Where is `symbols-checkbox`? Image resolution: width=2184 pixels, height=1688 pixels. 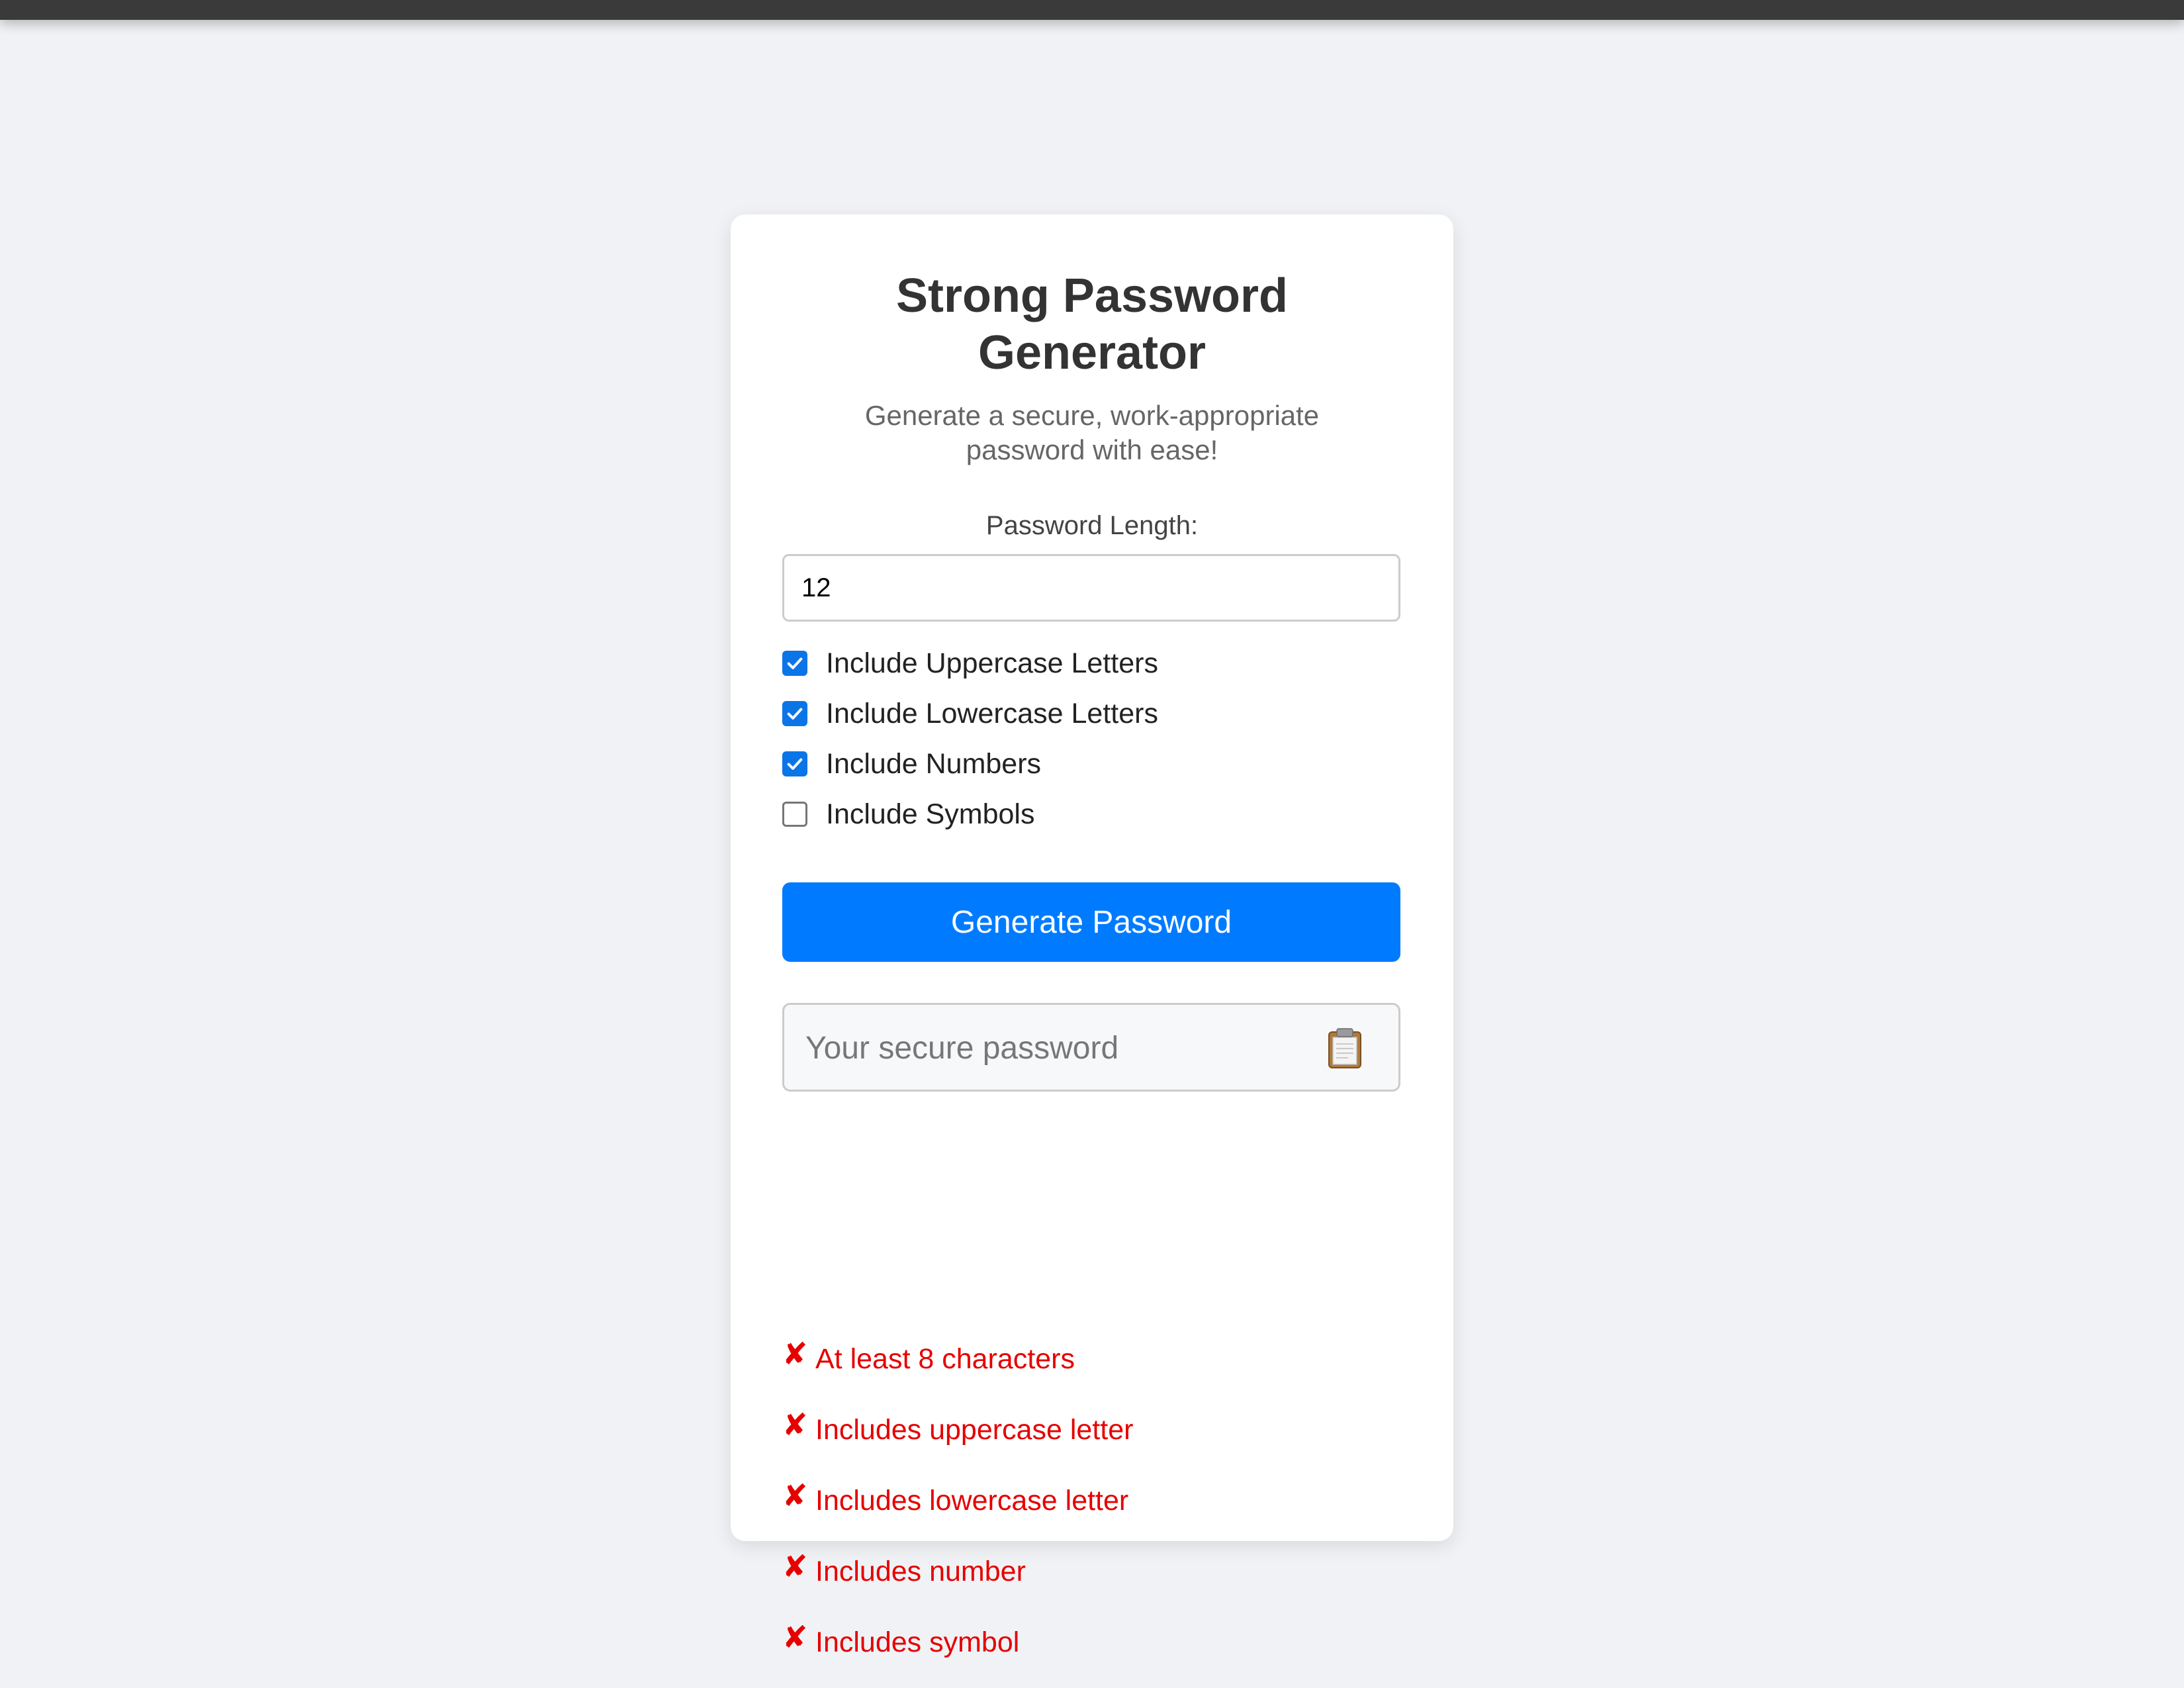
symbols-checkbox is located at coordinates (795, 814).